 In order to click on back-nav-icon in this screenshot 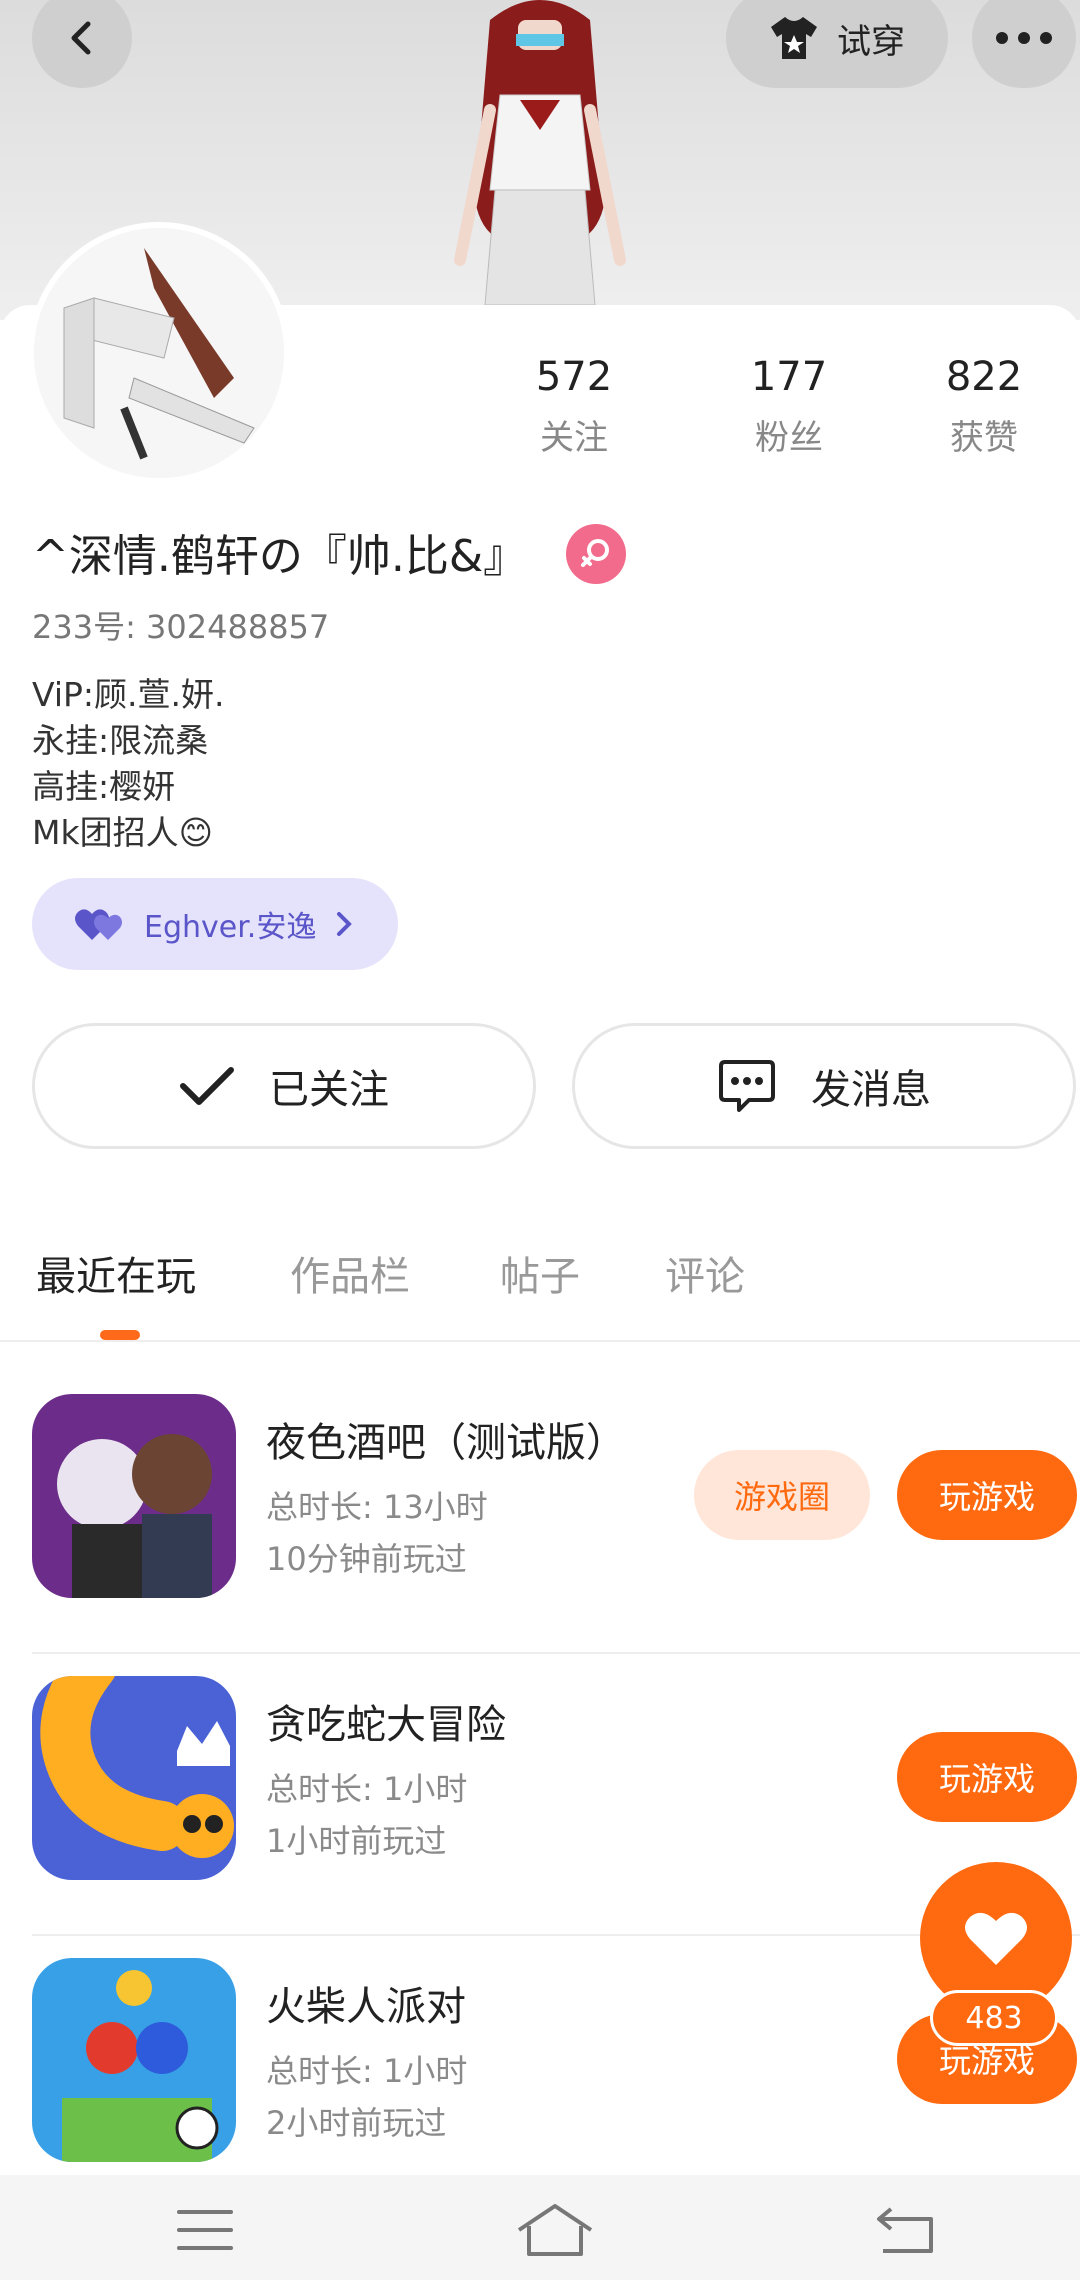, I will do `click(905, 2230)`.